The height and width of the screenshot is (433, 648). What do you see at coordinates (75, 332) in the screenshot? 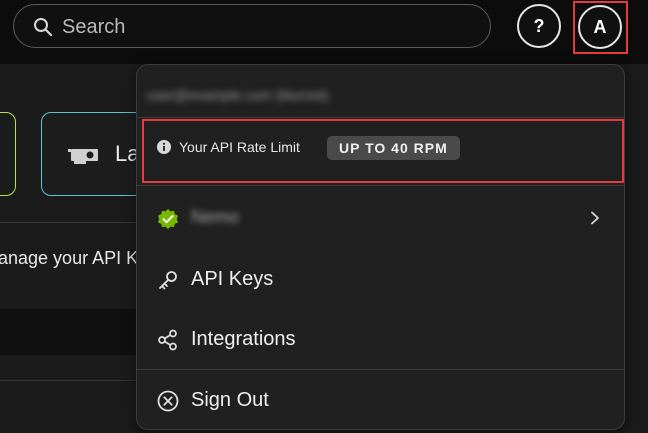
I see `background-table-header` at bounding box center [75, 332].